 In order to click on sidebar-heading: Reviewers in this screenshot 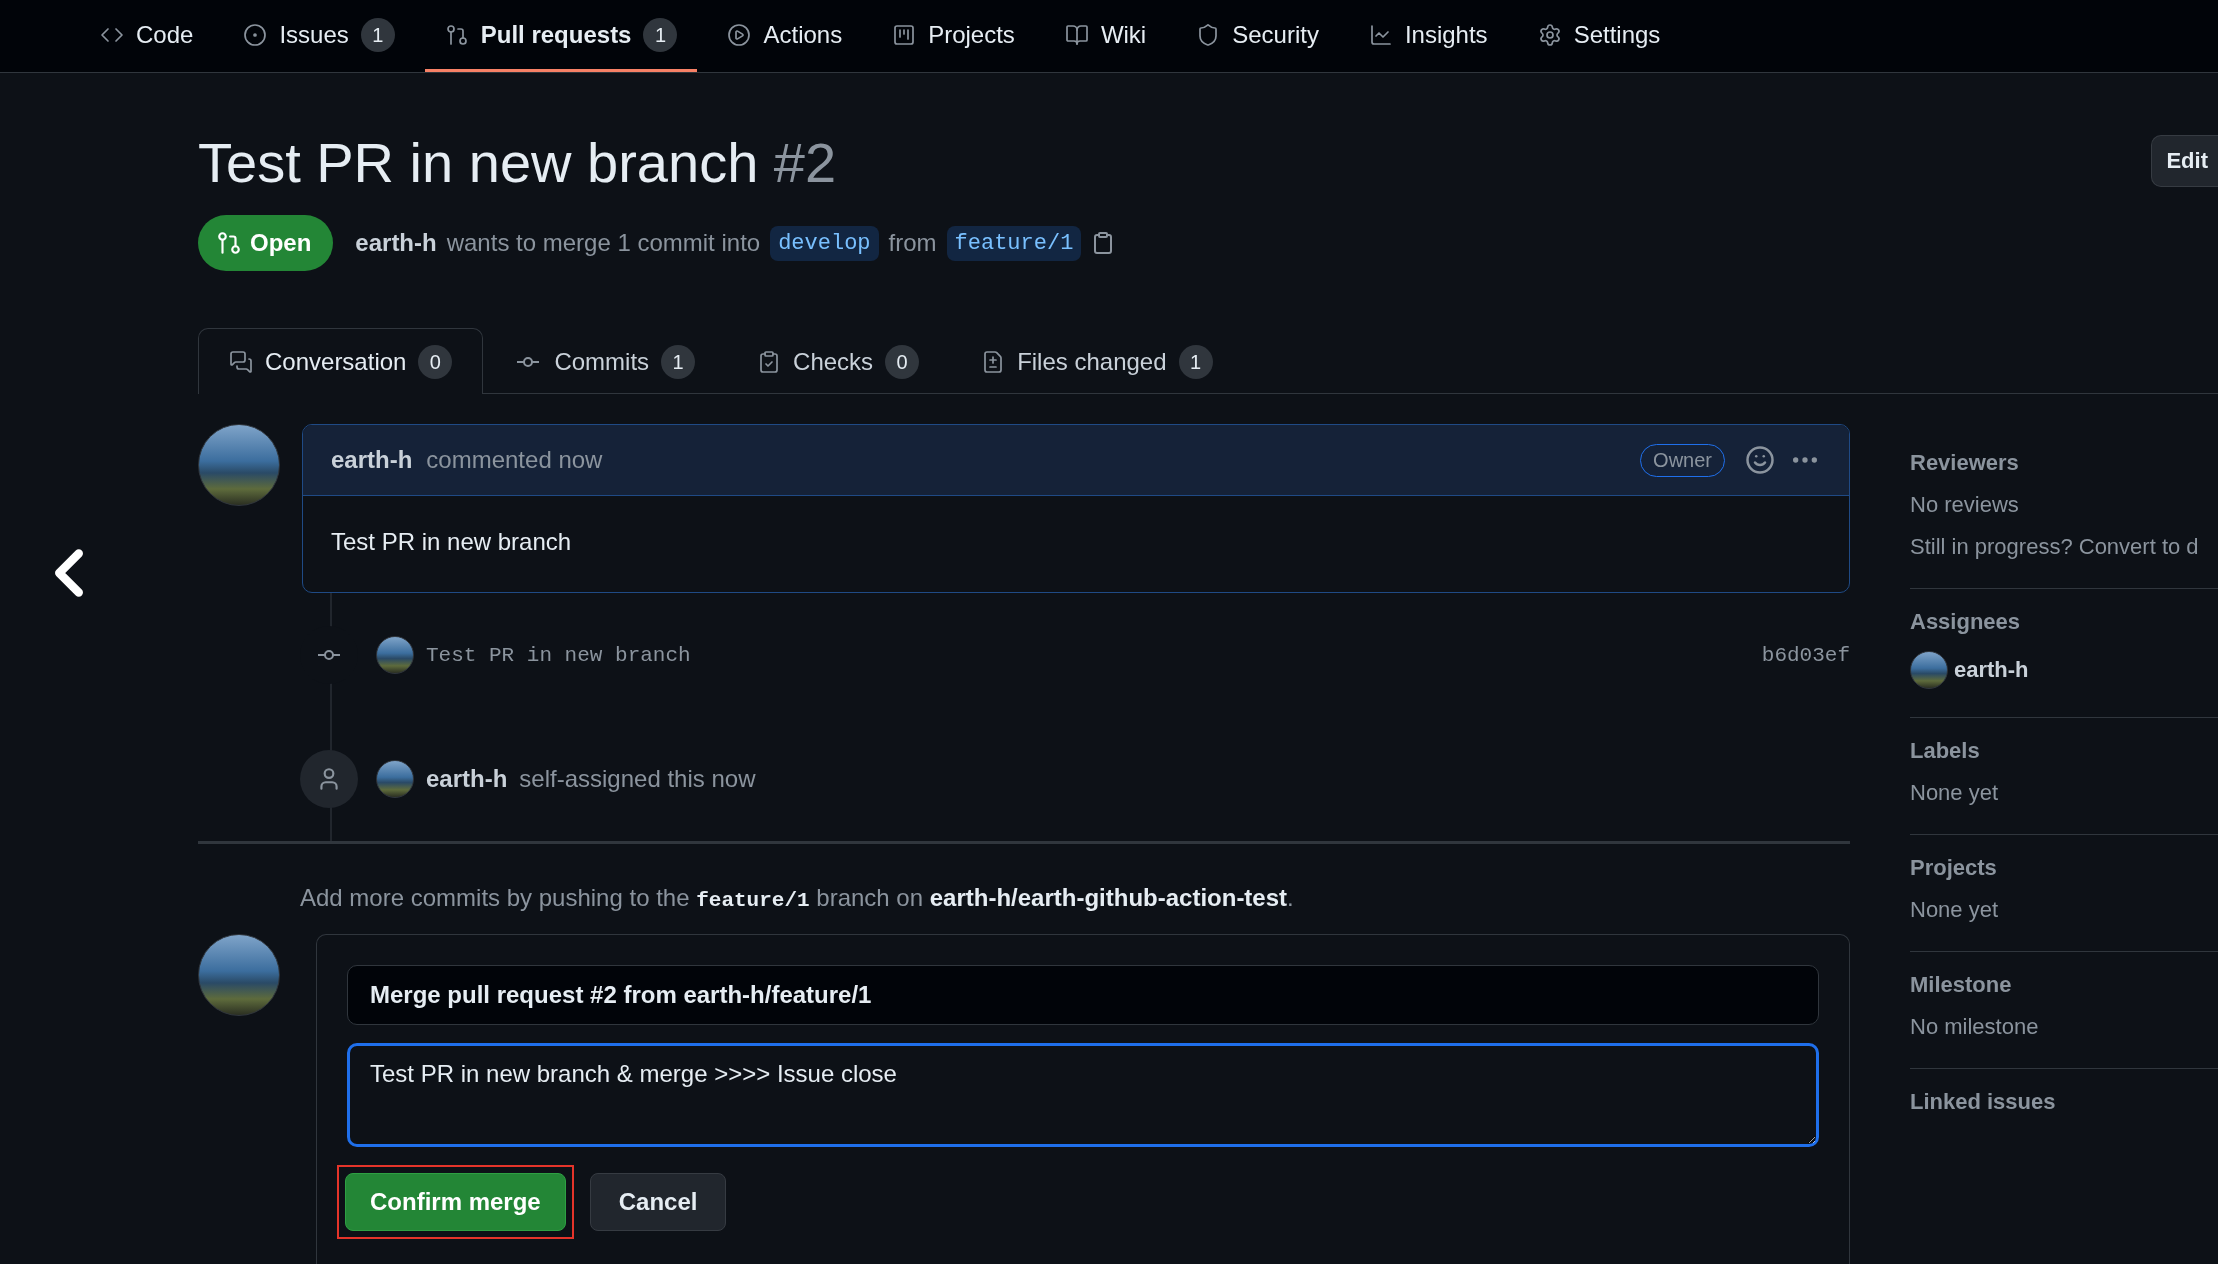, I will do `click(2064, 463)`.